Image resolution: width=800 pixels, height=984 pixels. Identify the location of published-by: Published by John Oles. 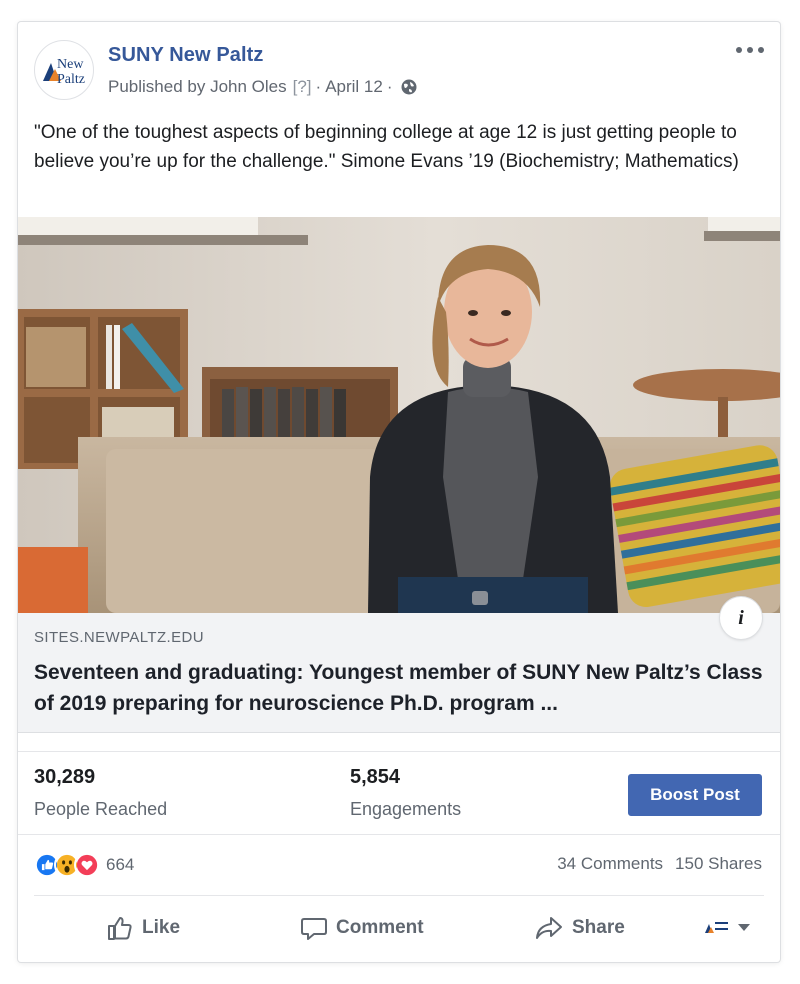
(197, 87).